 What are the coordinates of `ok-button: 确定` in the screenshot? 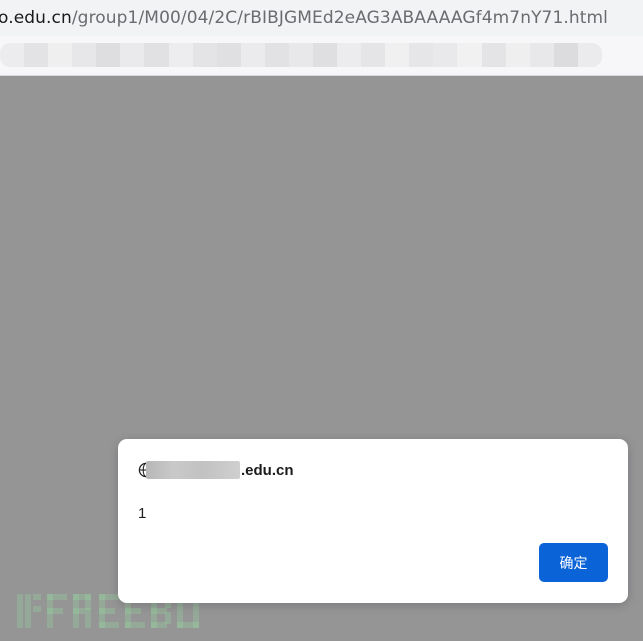 It's located at (573, 562).